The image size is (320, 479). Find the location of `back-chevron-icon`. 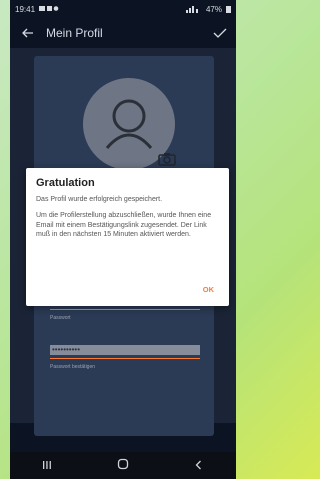

back-chevron-icon is located at coordinates (199, 466).